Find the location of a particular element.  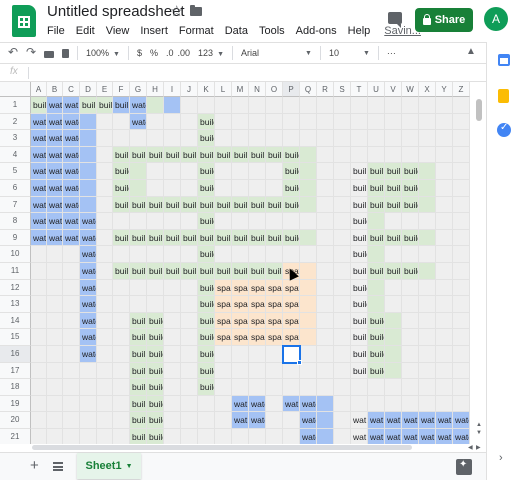

cell-f14 is located at coordinates (121, 321).